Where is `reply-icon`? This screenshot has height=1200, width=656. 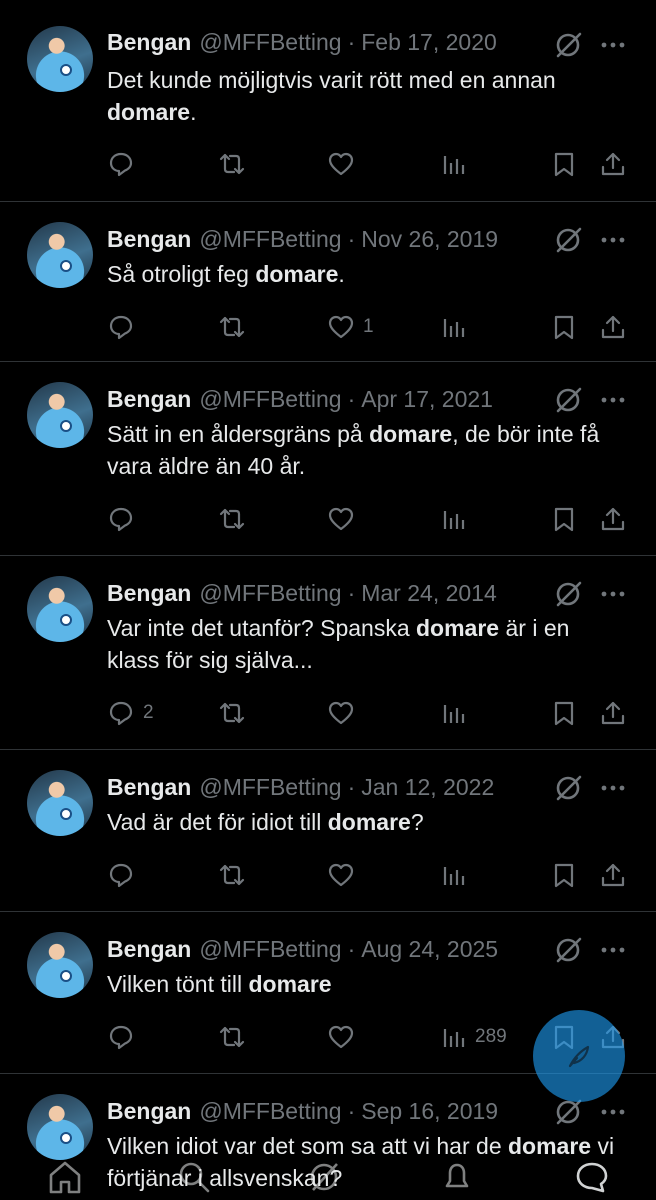
reply-icon is located at coordinates (121, 875).